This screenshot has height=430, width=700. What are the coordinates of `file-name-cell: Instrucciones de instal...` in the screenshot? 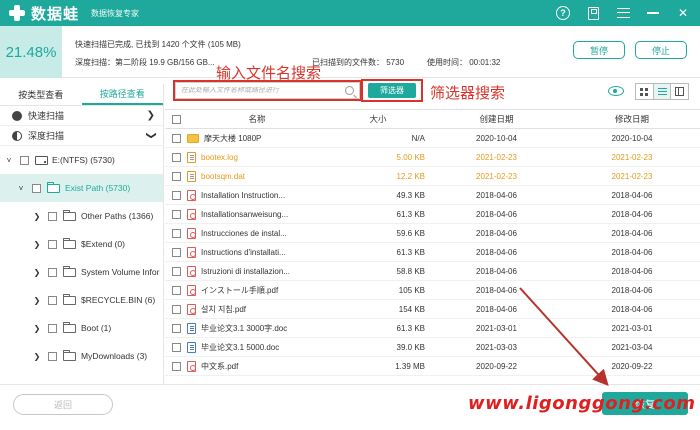 It's located at (257, 233).